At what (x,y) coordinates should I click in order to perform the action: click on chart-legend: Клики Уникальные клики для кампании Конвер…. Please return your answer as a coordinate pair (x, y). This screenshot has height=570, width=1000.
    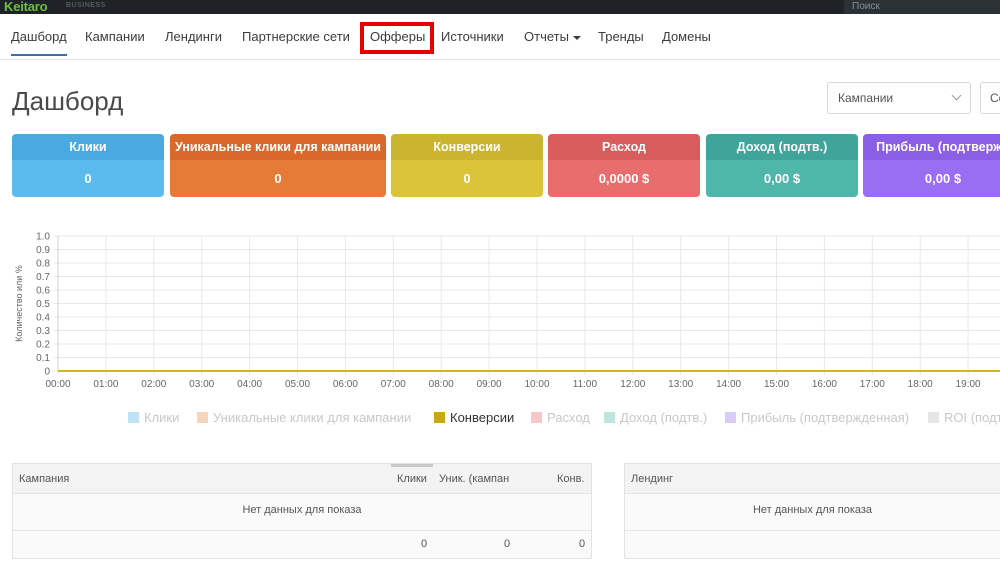
    Looking at the image, I should click on (500, 420).